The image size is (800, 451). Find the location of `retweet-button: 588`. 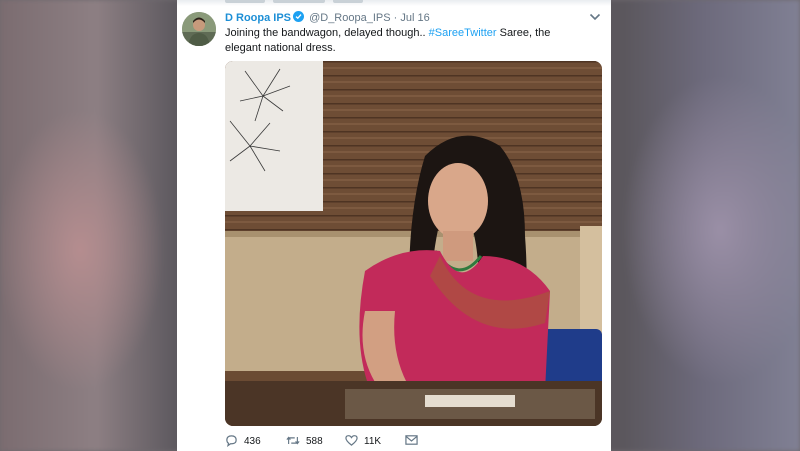

retweet-button: 588 is located at coordinates (304, 441).